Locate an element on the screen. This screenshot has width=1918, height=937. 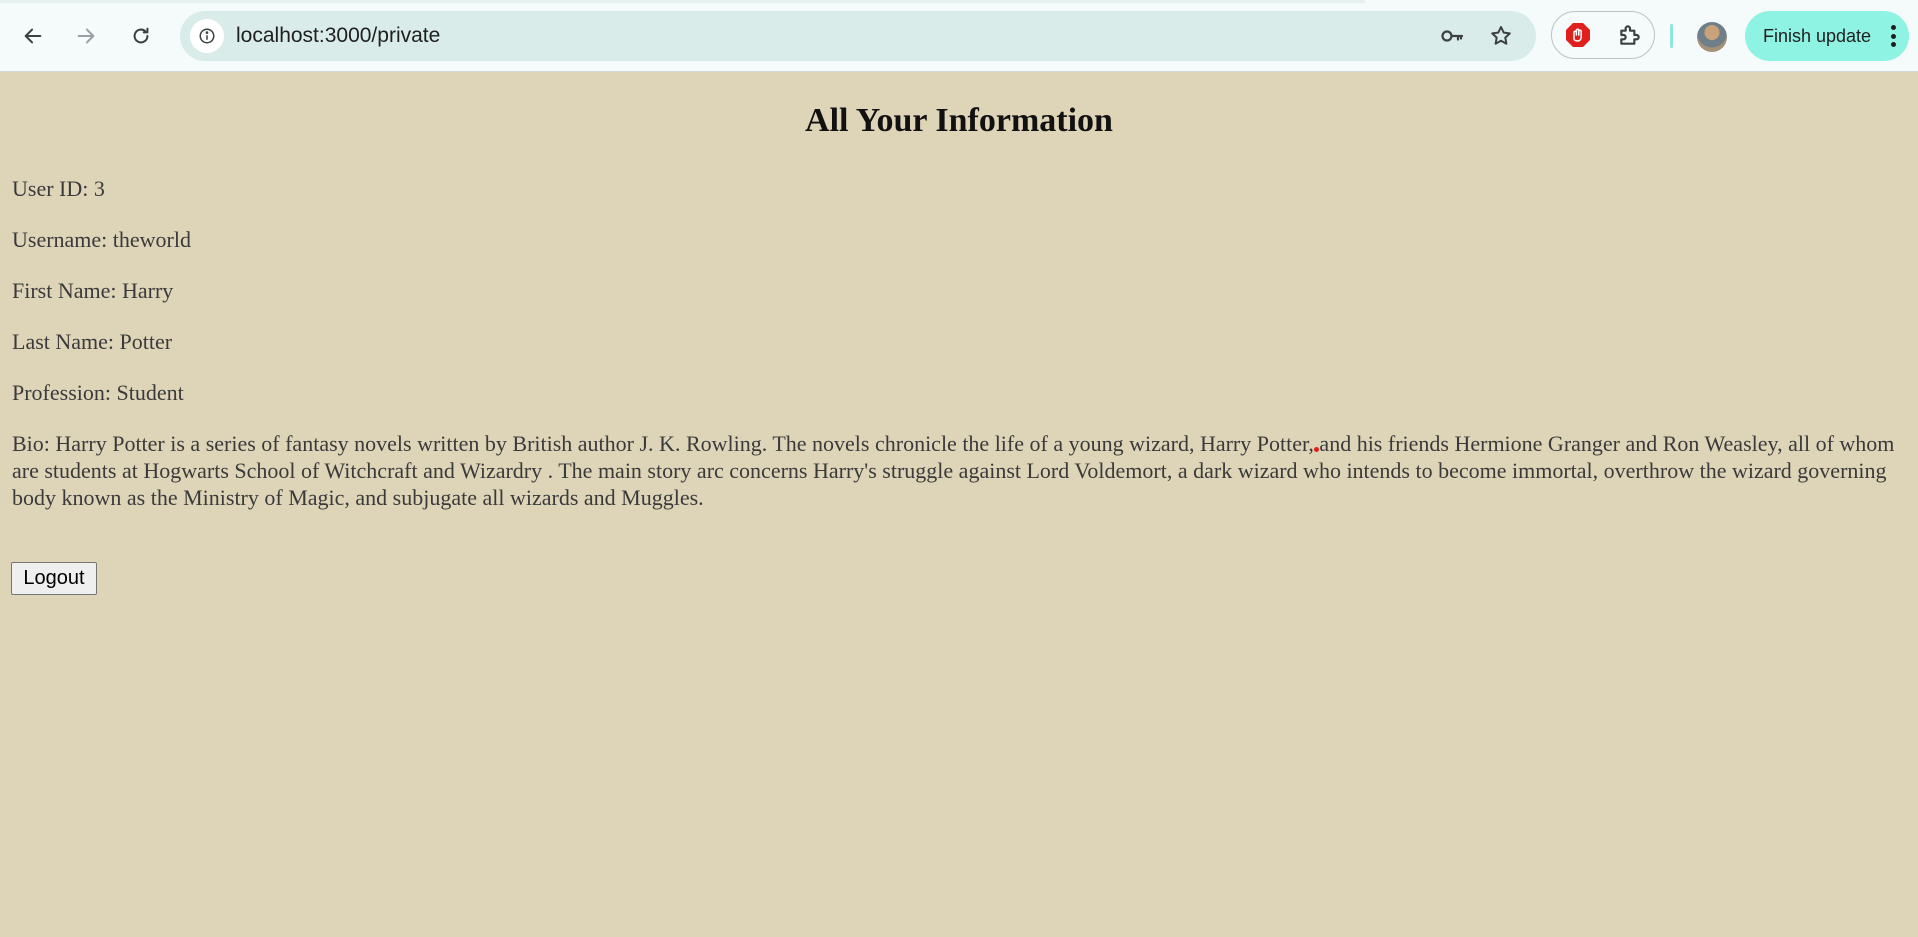
profession-text: Profession: Student is located at coordinates (98, 392).